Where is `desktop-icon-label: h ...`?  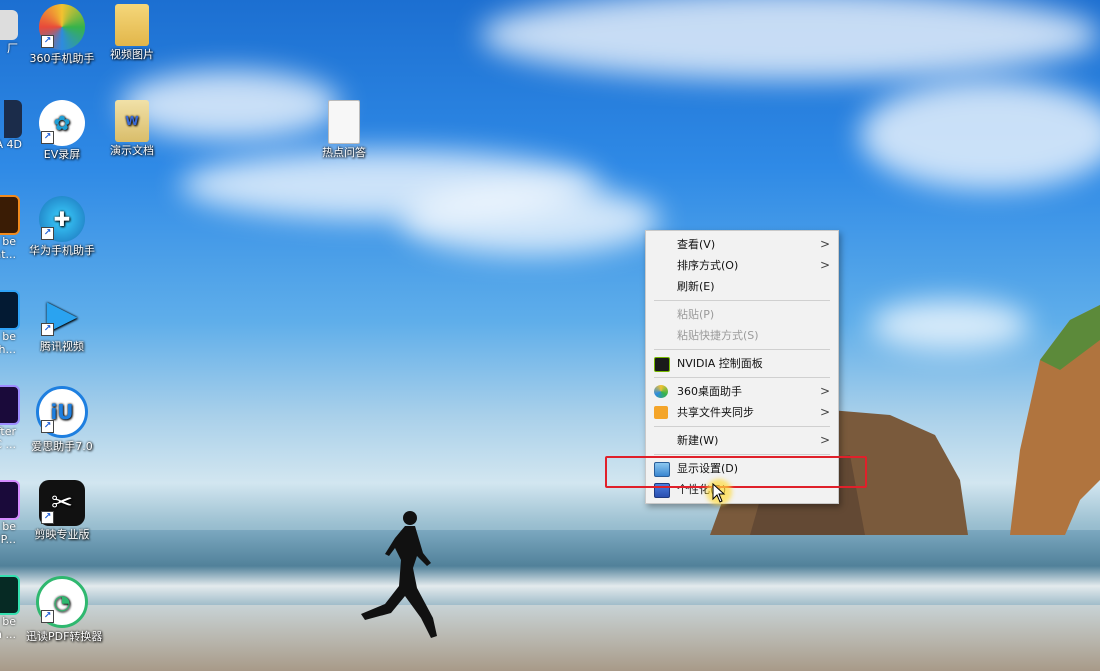 desktop-icon-label: h ... is located at coordinates (8, 634).